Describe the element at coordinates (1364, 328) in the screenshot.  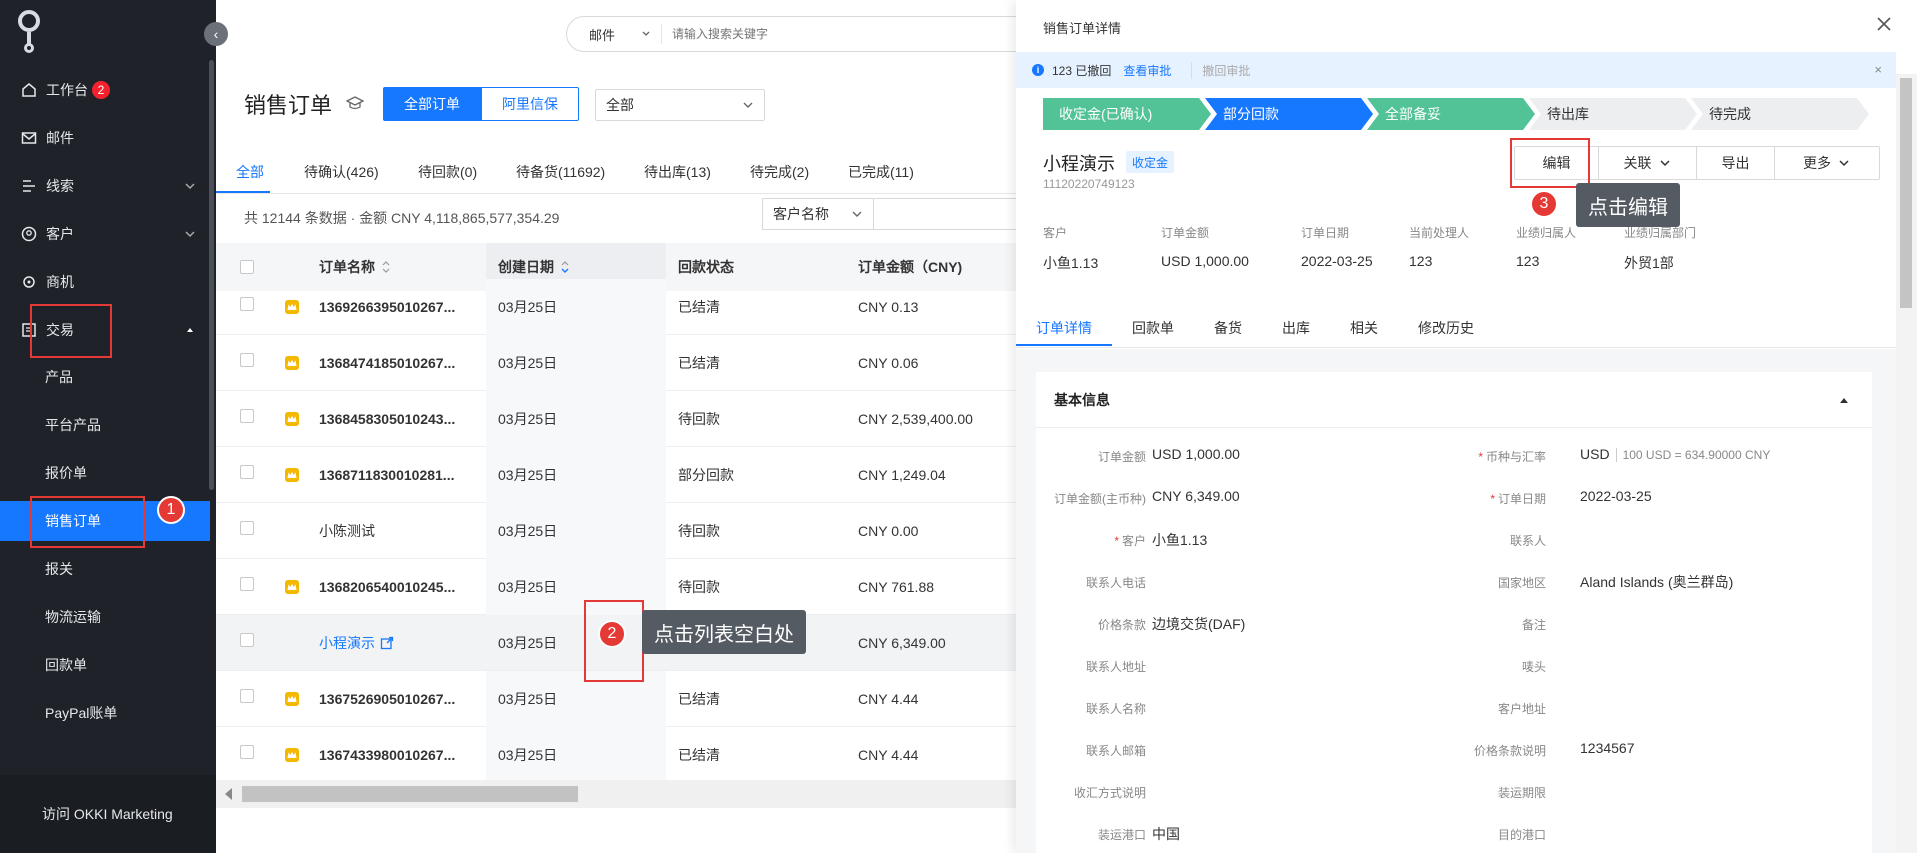
I see `tab-related: 相关` at that location.